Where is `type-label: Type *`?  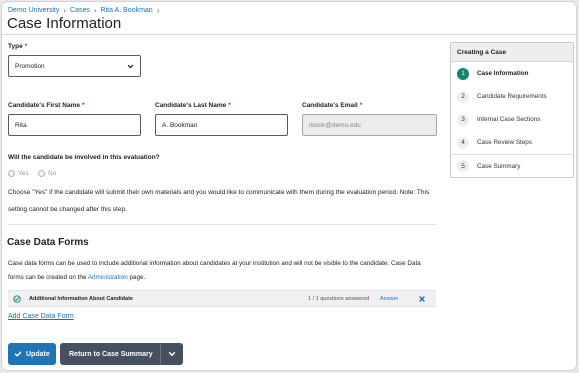
type-label: Type * is located at coordinates (17, 46).